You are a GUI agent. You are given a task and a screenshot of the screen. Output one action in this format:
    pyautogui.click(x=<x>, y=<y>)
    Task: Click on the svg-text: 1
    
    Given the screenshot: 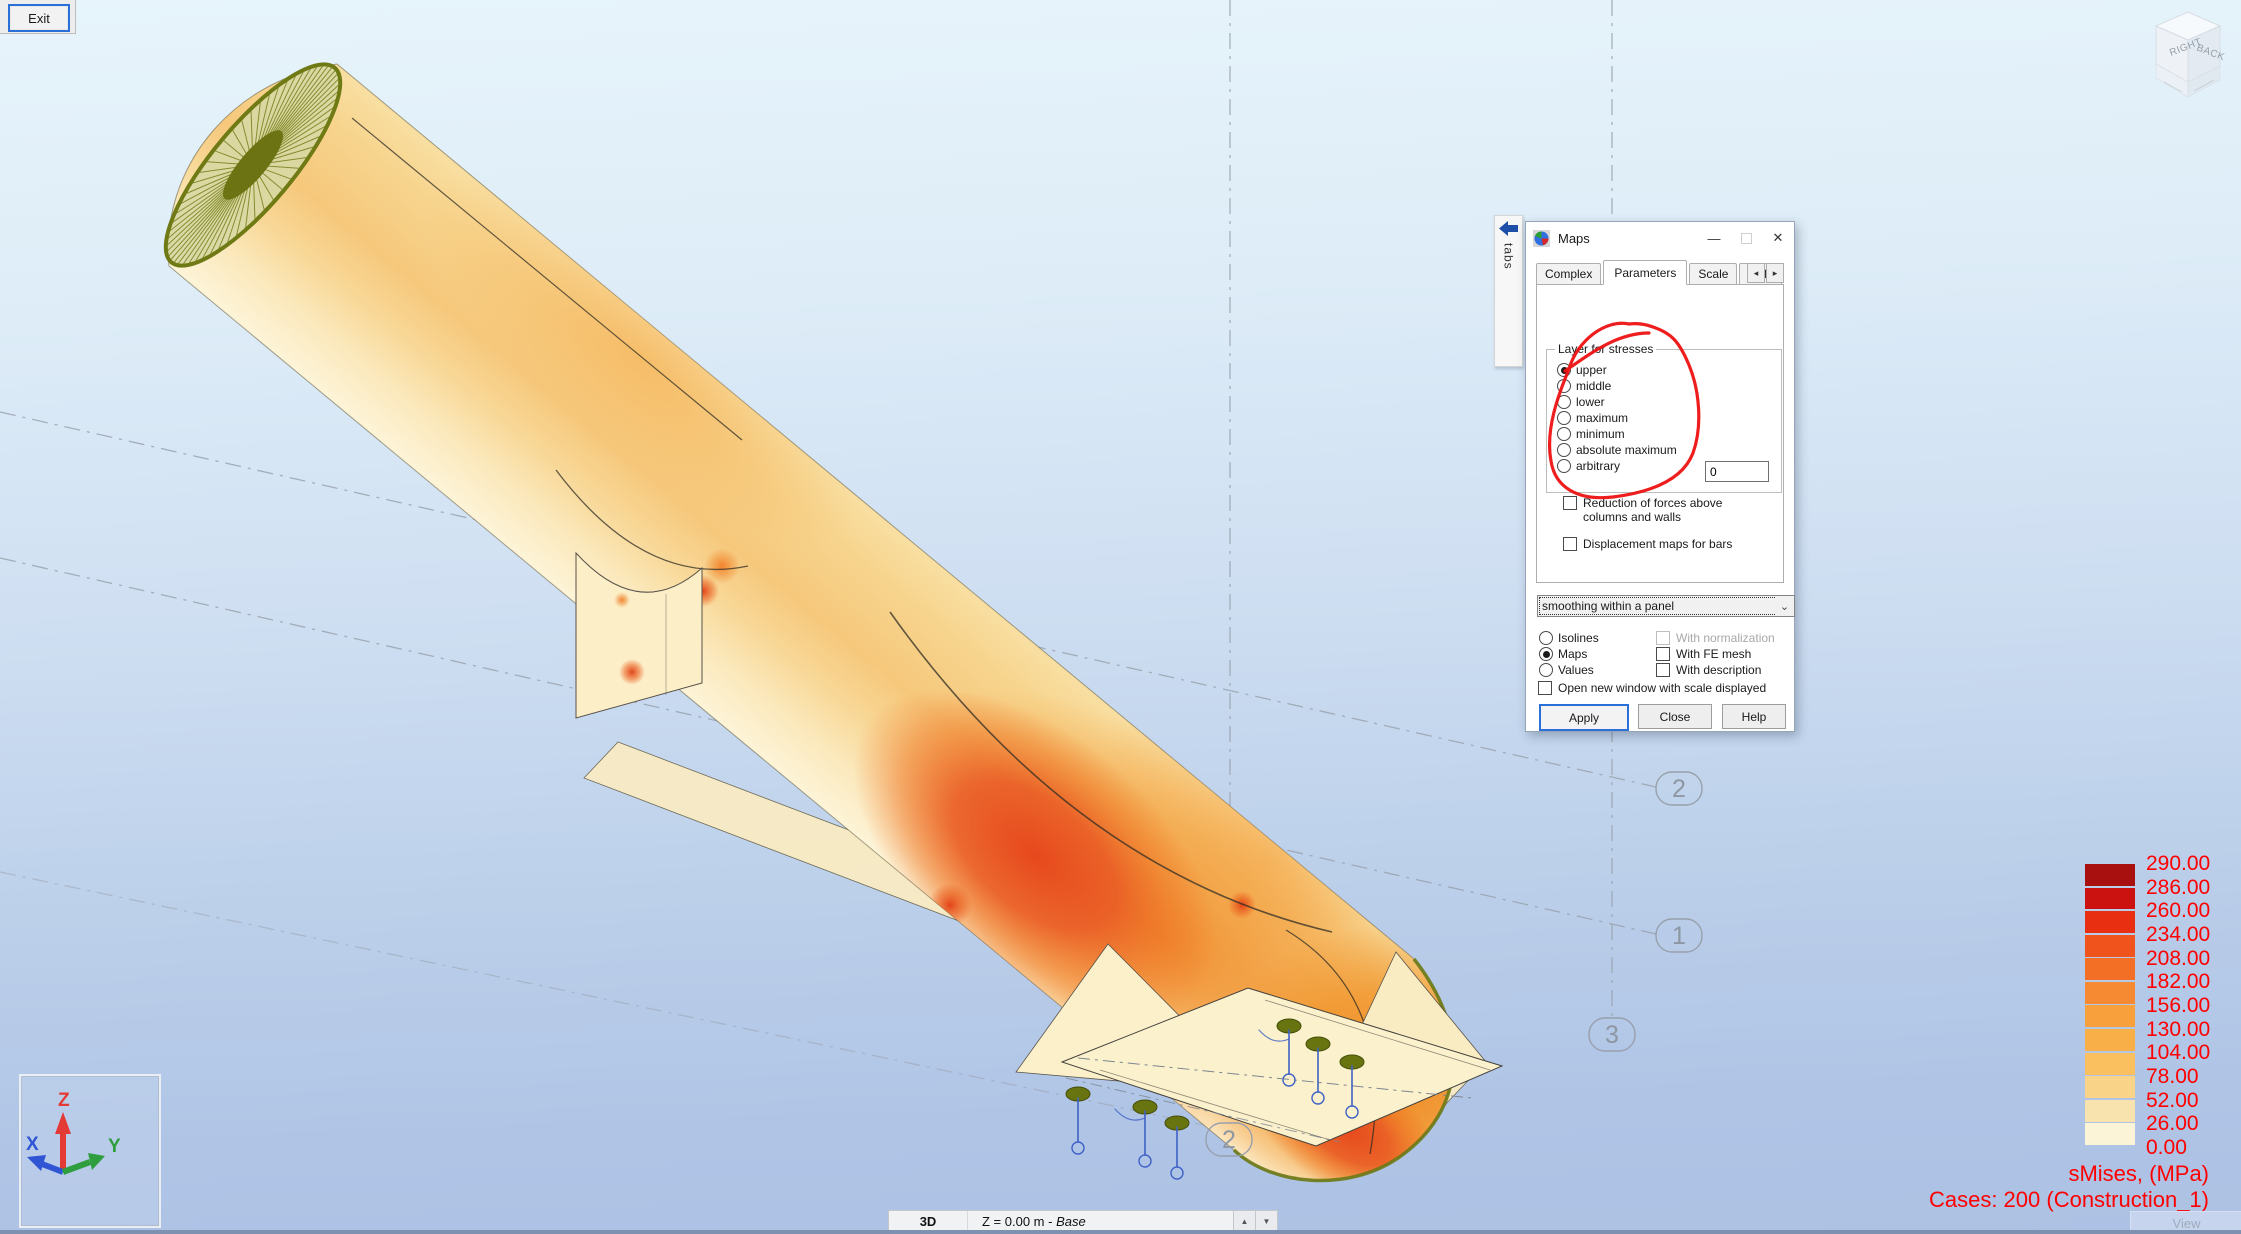 What is the action you would take?
    pyautogui.click(x=1679, y=936)
    